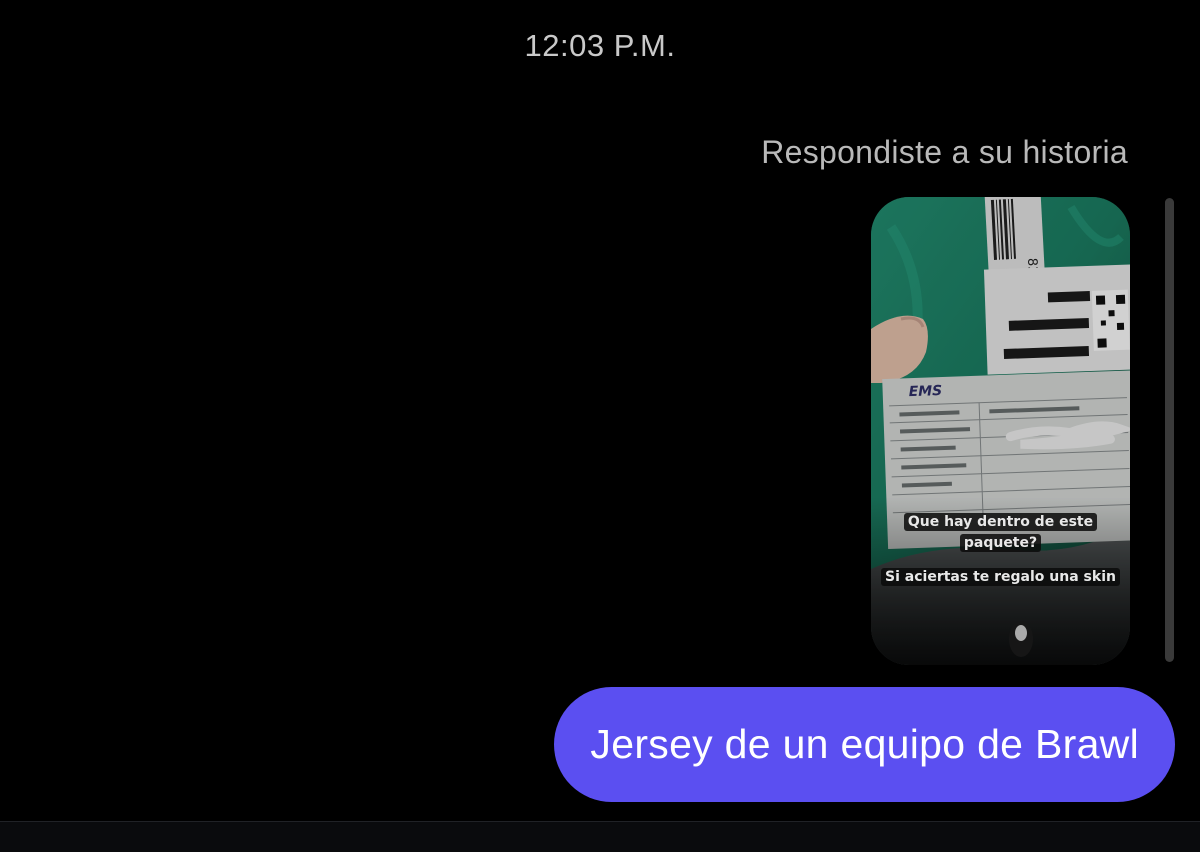 The height and width of the screenshot is (852, 1200). What do you see at coordinates (1000, 533) in the screenshot?
I see `story-caption-question: Que hay dentro de este paquete?` at bounding box center [1000, 533].